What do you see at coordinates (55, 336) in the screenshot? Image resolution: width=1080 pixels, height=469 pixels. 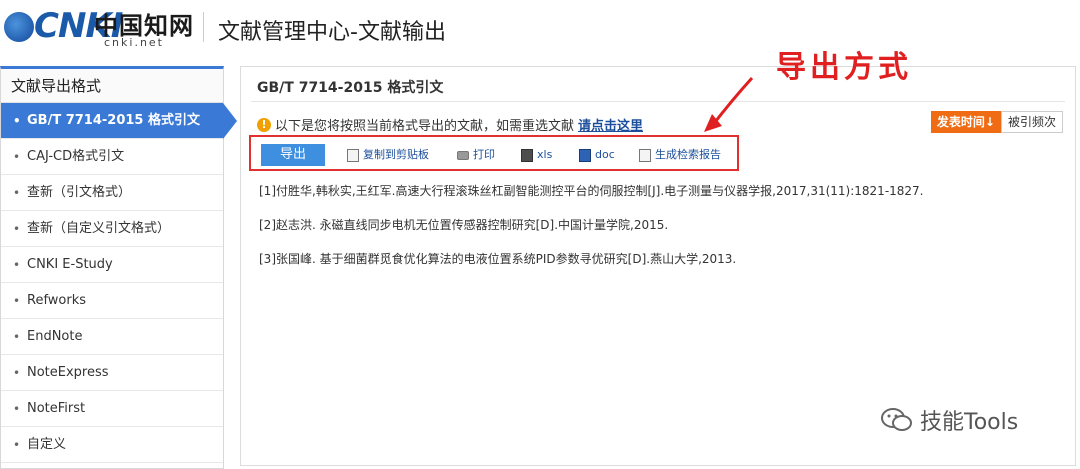 I see `sidebar-item-label: EndNote` at bounding box center [55, 336].